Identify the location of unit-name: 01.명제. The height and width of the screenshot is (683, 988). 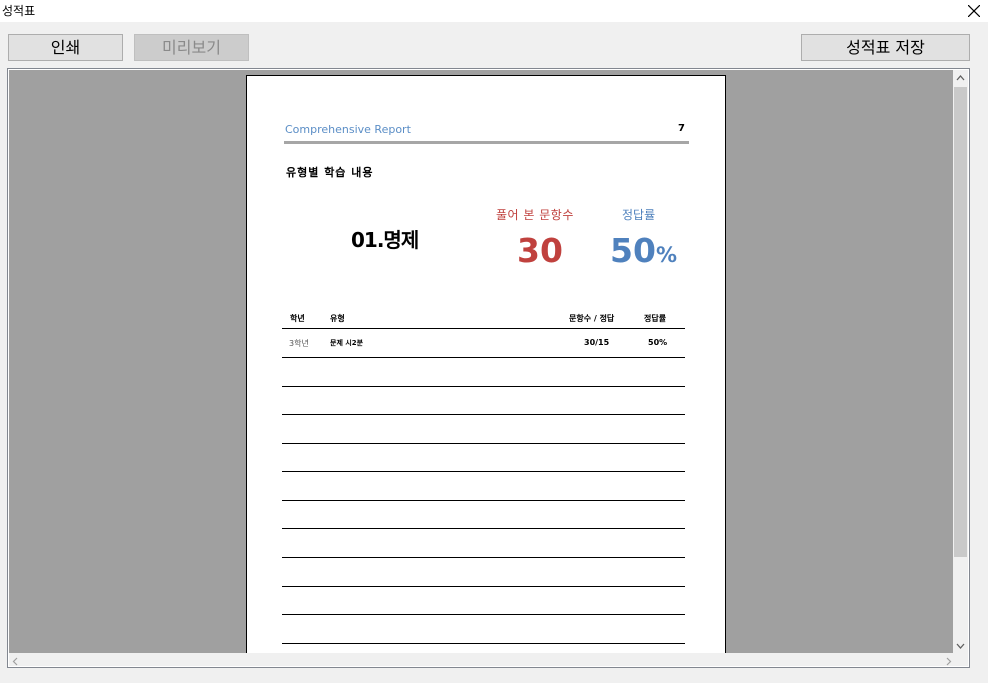
(385, 240).